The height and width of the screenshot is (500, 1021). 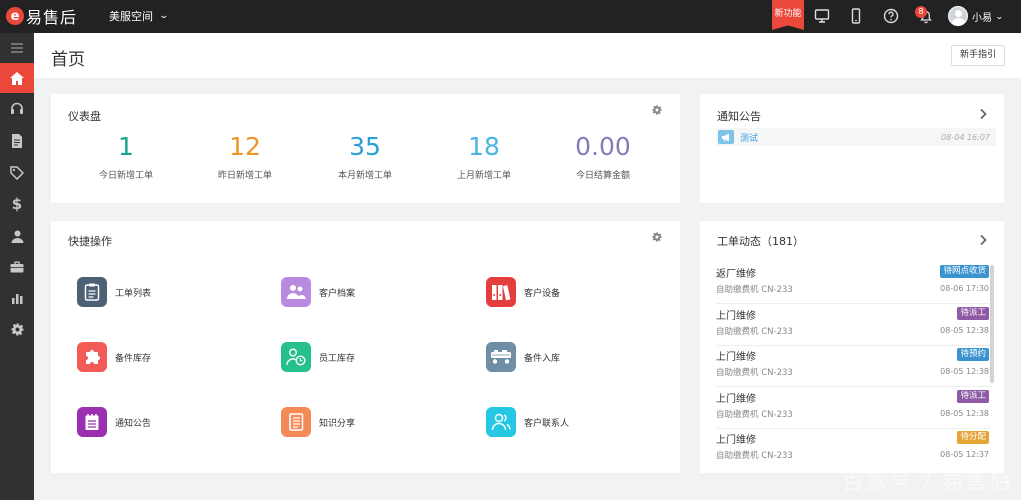 I want to click on ticket-item: 返厂维修 自助缴费机 CN-233 待网点收货 08-06 17:30, so click(x=853, y=283).